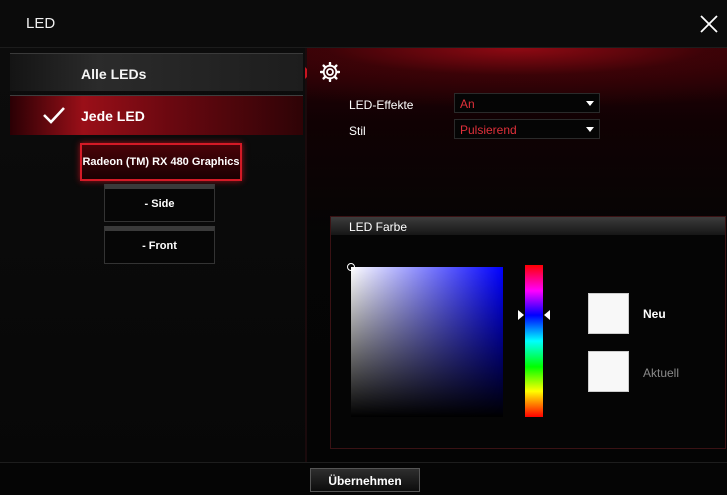 This screenshot has width=727, height=495. What do you see at coordinates (488, 130) in the screenshot?
I see `style-value: Pulsierend` at bounding box center [488, 130].